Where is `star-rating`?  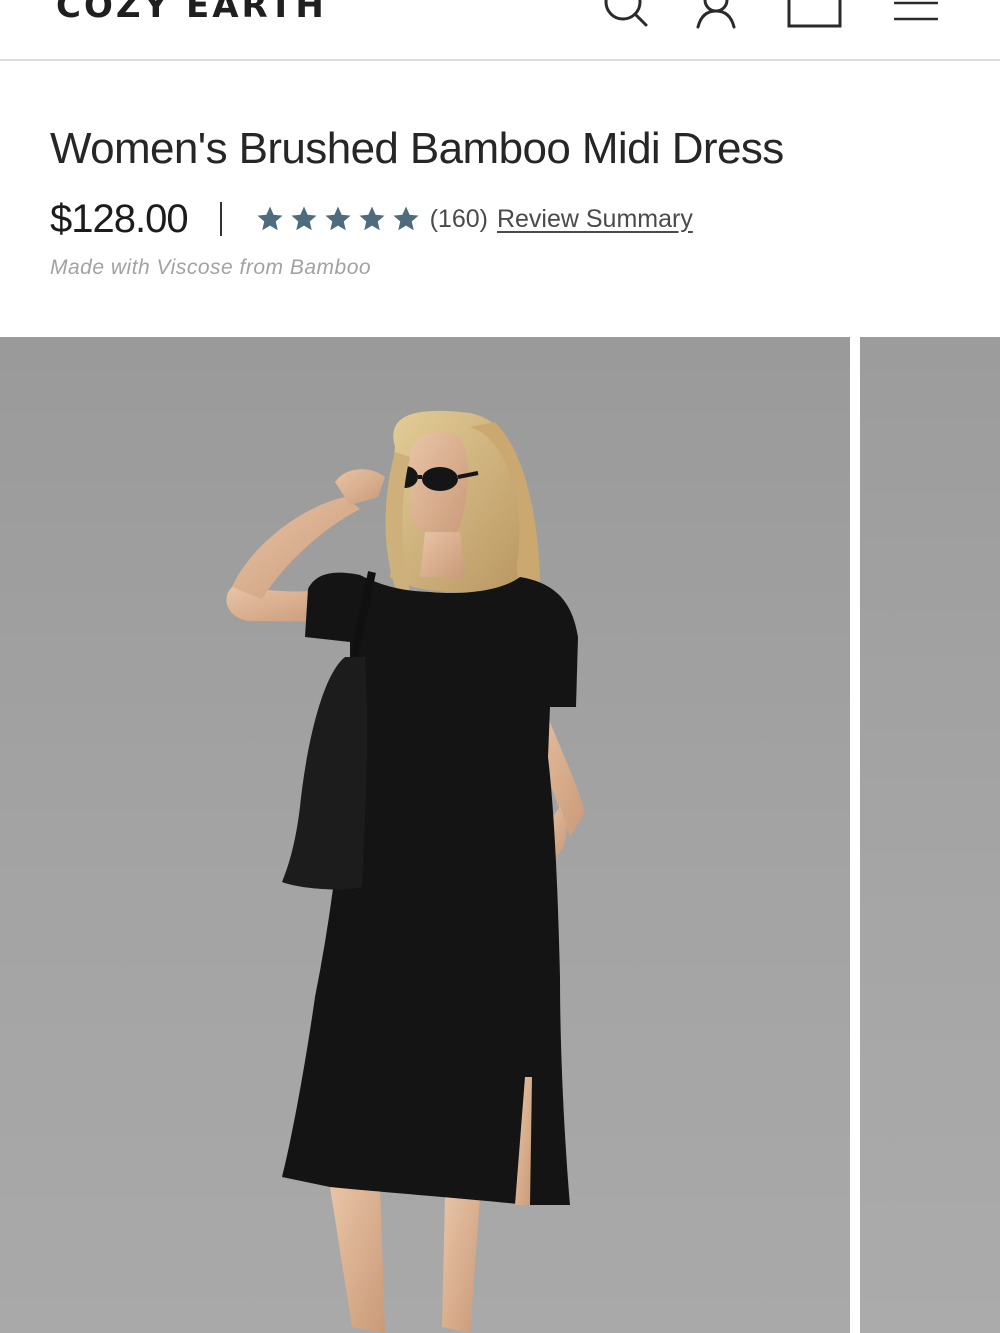 star-rating is located at coordinates (338, 219).